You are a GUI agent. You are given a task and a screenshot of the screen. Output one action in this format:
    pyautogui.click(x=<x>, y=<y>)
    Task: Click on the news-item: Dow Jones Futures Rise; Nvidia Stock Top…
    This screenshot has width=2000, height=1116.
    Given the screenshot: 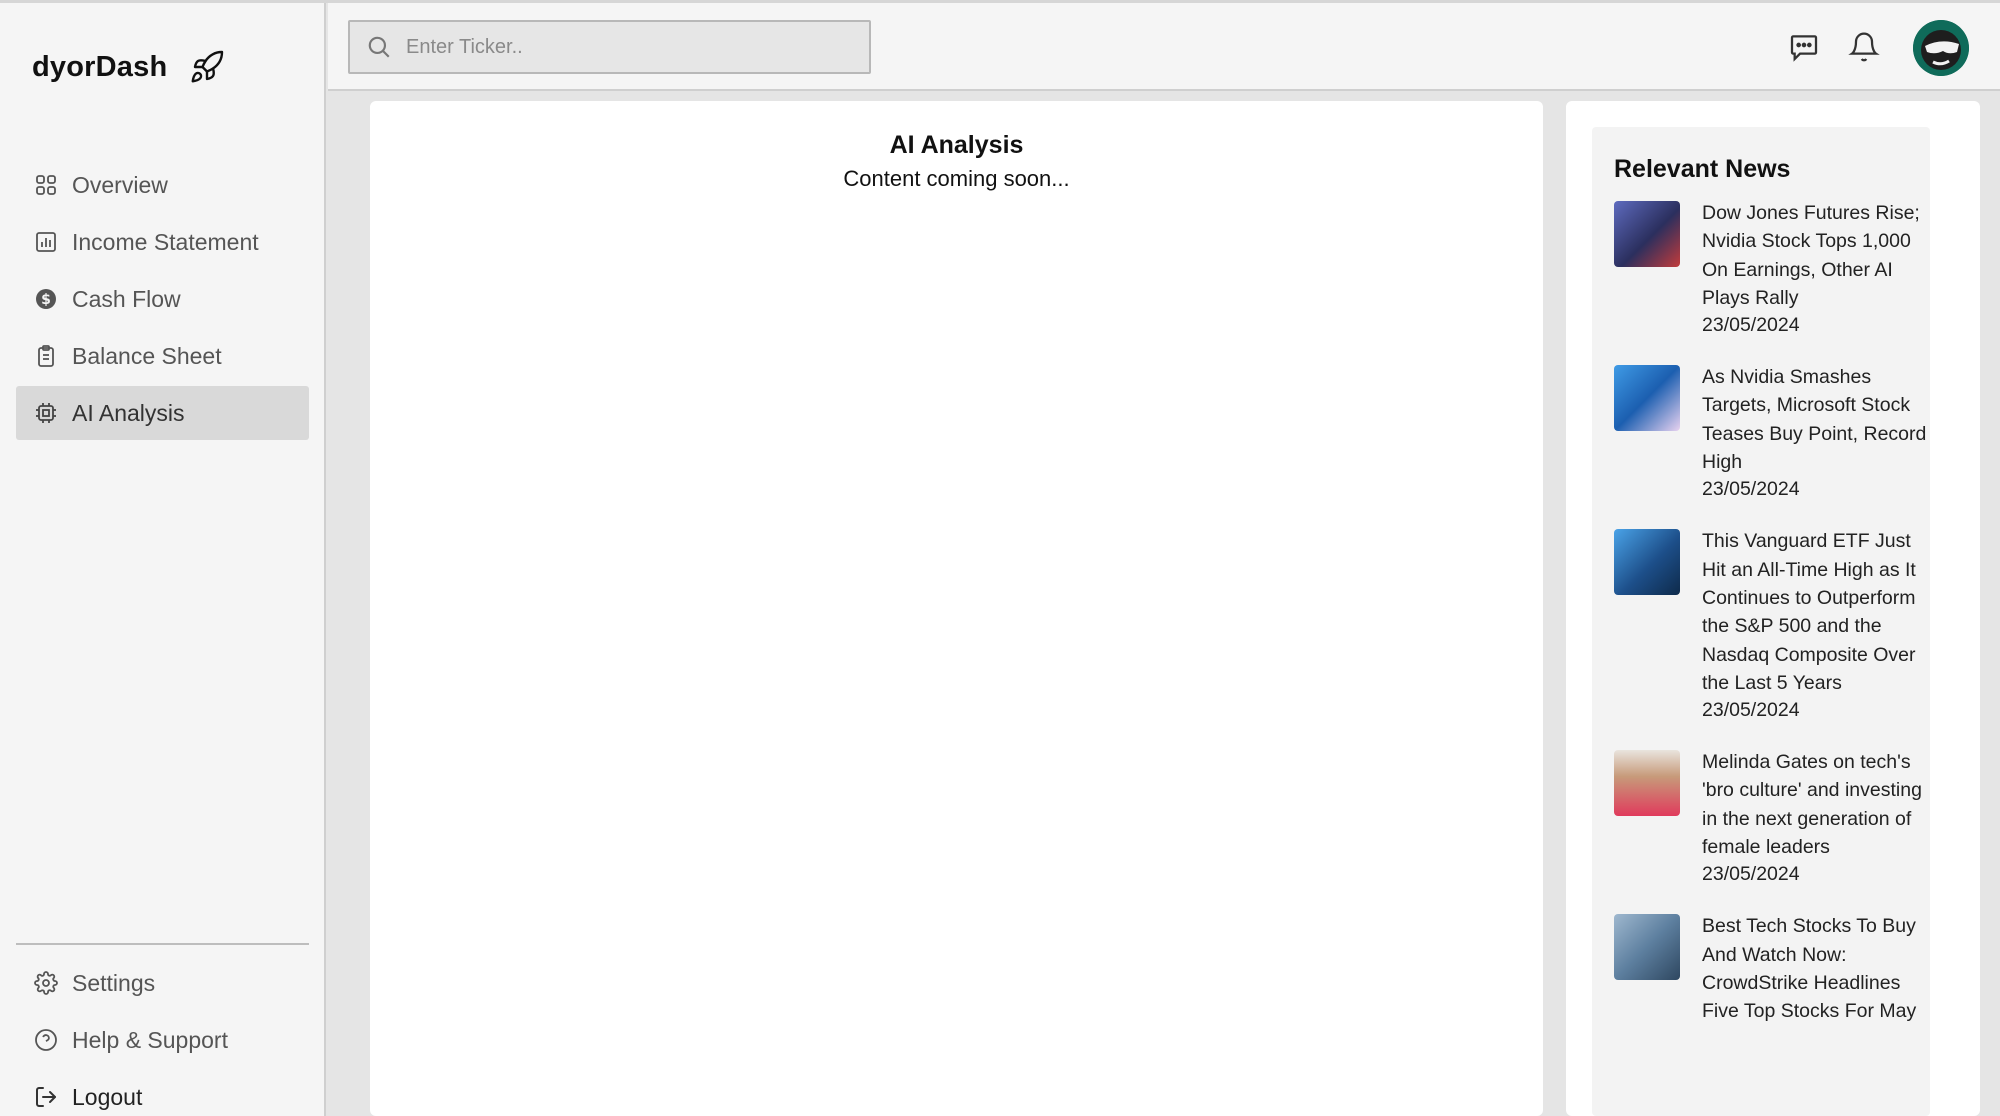 What is the action you would take?
    pyautogui.click(x=1769, y=269)
    